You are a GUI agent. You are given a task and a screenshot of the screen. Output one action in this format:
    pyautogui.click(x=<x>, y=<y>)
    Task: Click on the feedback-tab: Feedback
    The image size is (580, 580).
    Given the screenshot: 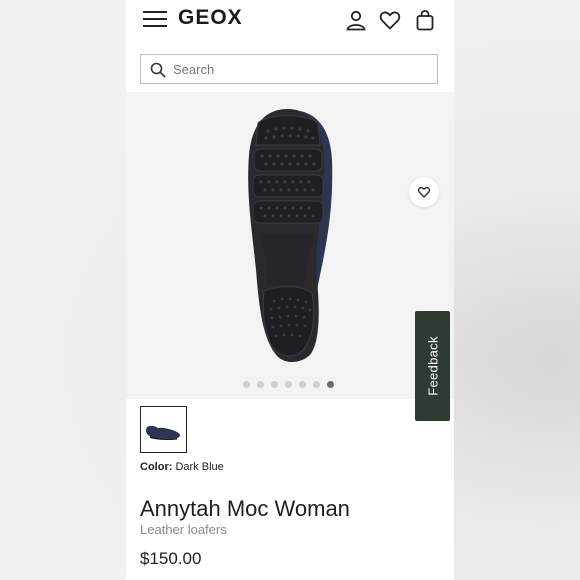 What is the action you would take?
    pyautogui.click(x=432, y=366)
    